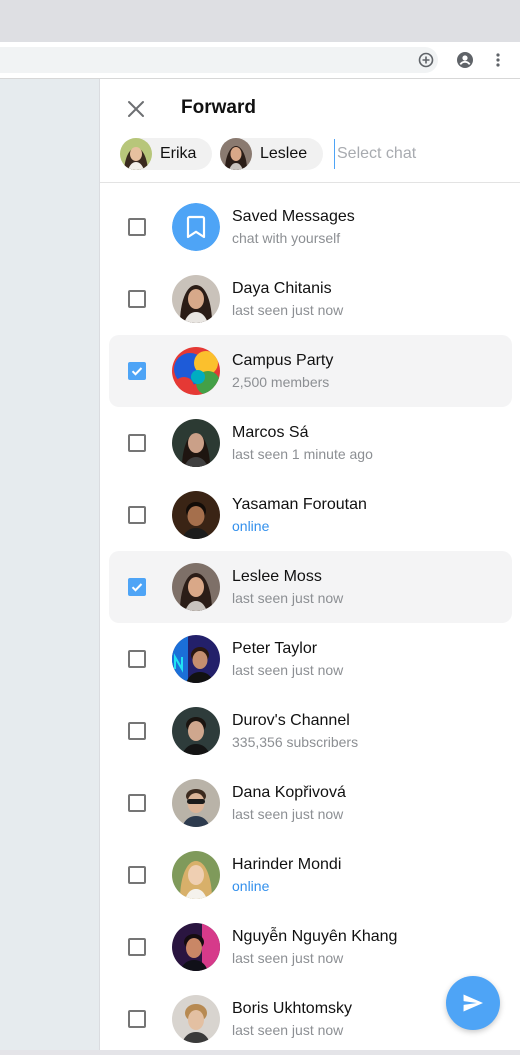 Image resolution: width=520 pixels, height=1055 pixels. What do you see at coordinates (196, 227) in the screenshot?
I see `saved-messages-avatar` at bounding box center [196, 227].